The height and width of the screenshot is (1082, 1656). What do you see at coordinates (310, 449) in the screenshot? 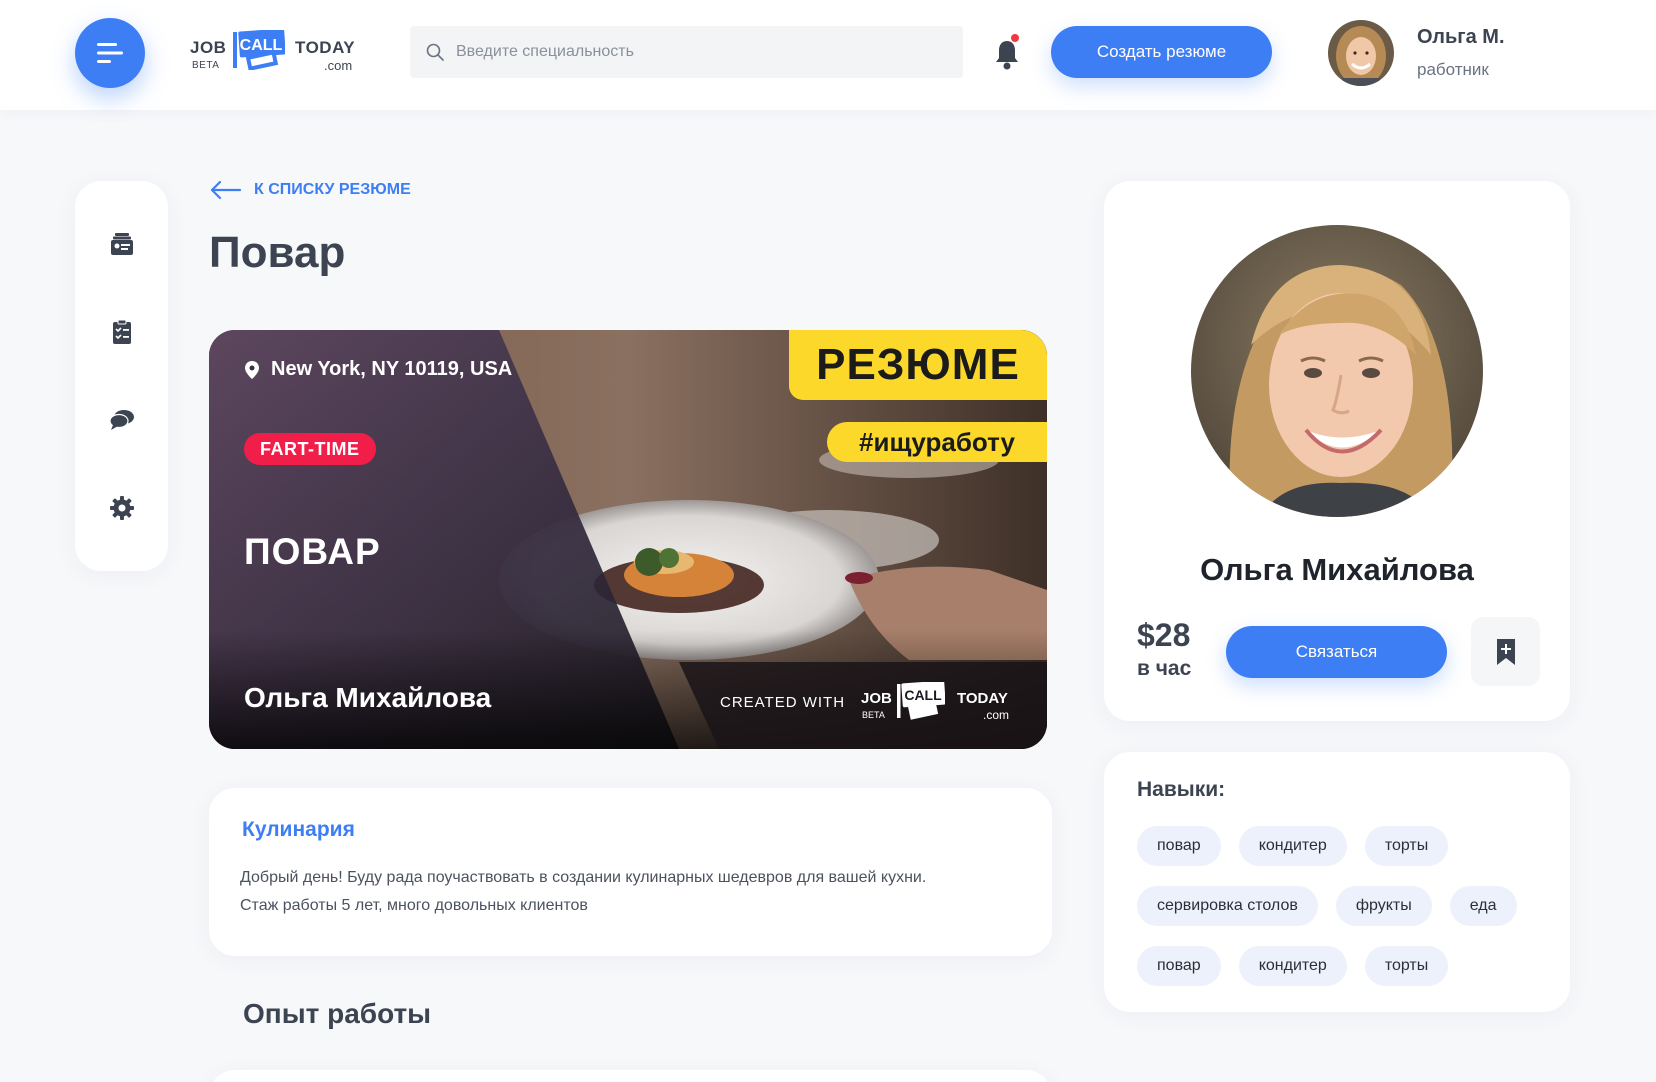
I see `employment-type-badge: FART-TIME` at bounding box center [310, 449].